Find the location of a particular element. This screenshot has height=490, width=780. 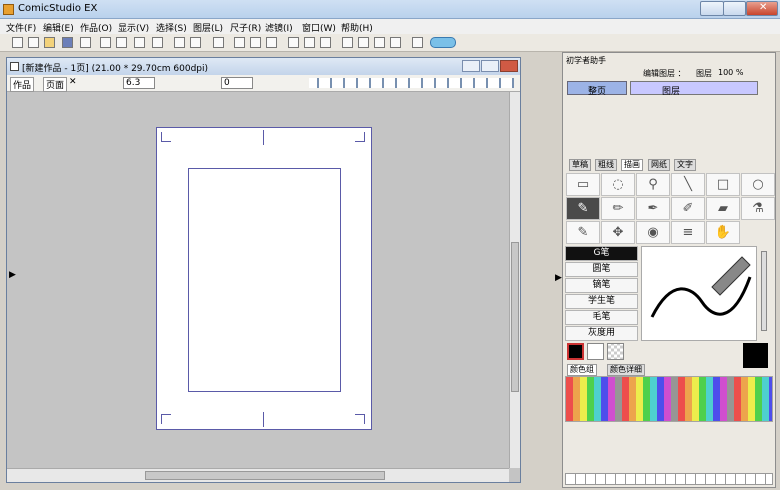

sub-color-swatch is located at coordinates (595, 351).